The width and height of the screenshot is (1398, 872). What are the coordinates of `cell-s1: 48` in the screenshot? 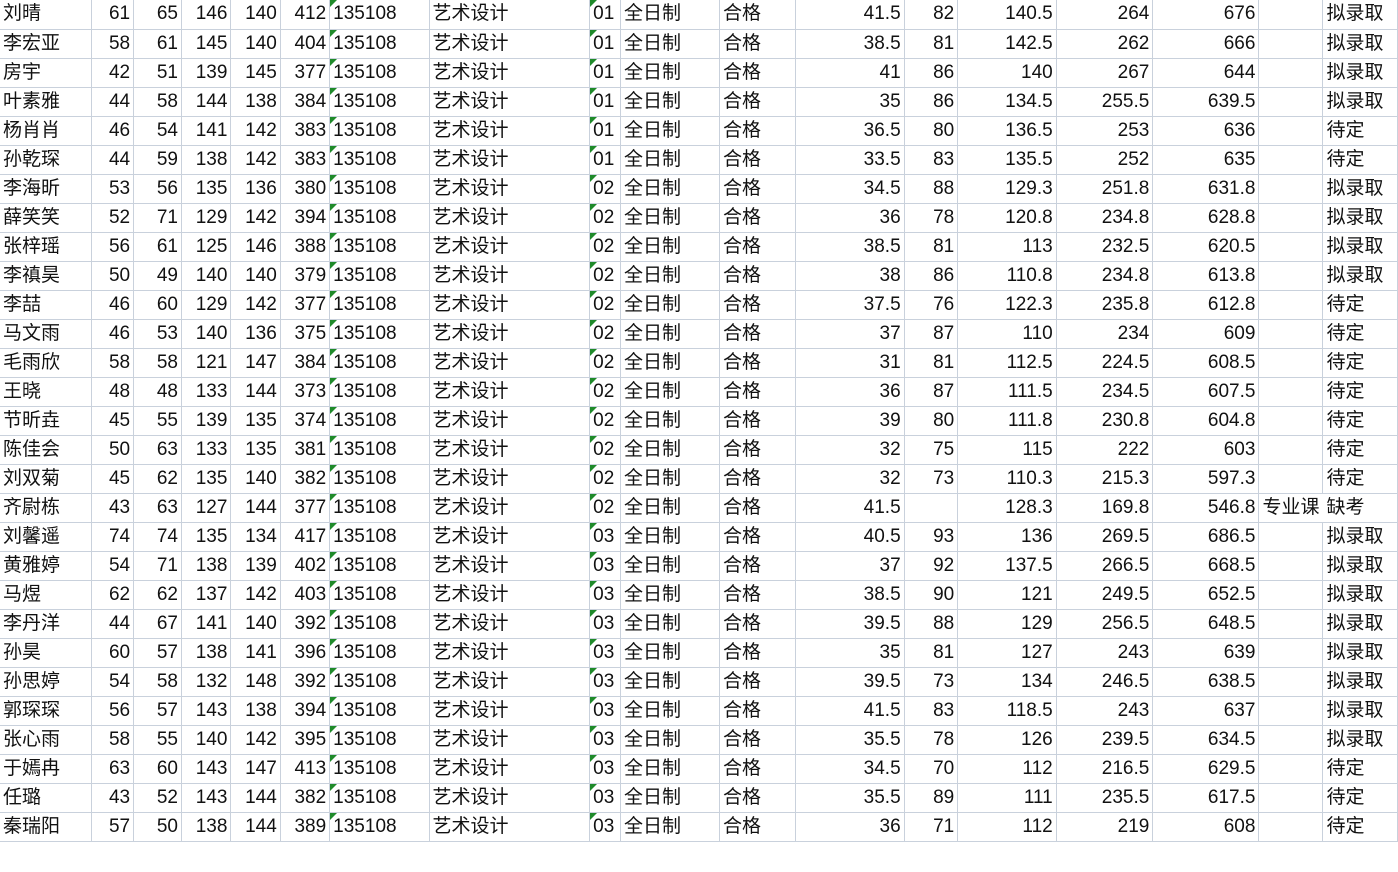 It's located at (113, 392).